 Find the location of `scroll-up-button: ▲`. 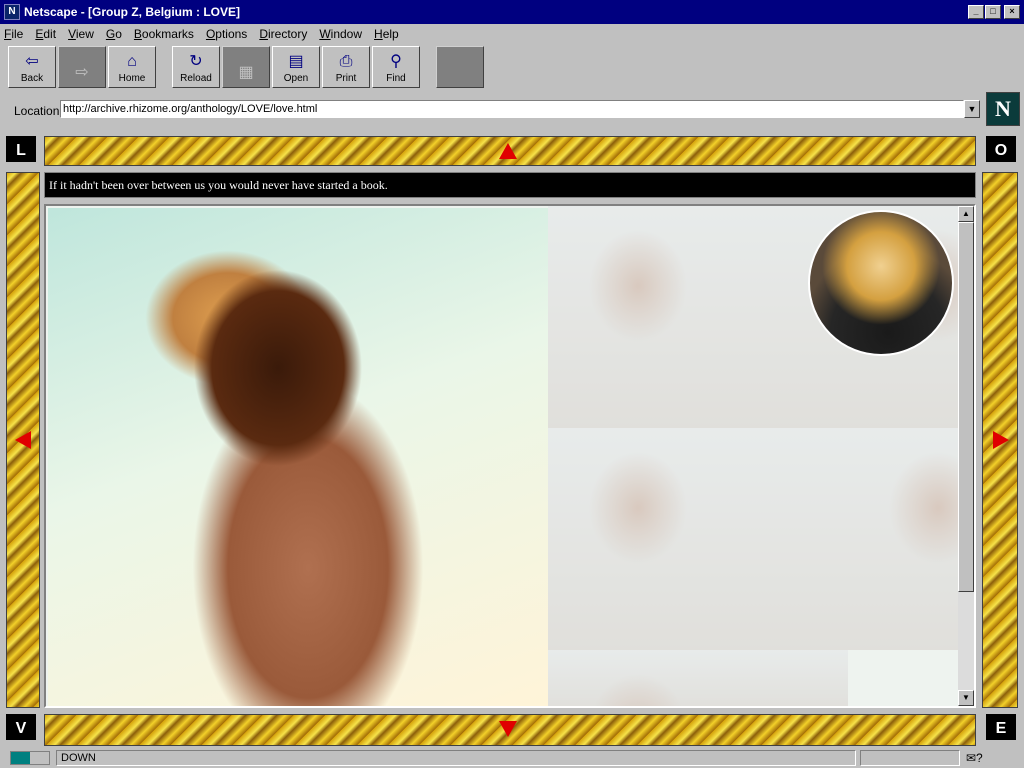

scroll-up-button: ▲ is located at coordinates (966, 214).